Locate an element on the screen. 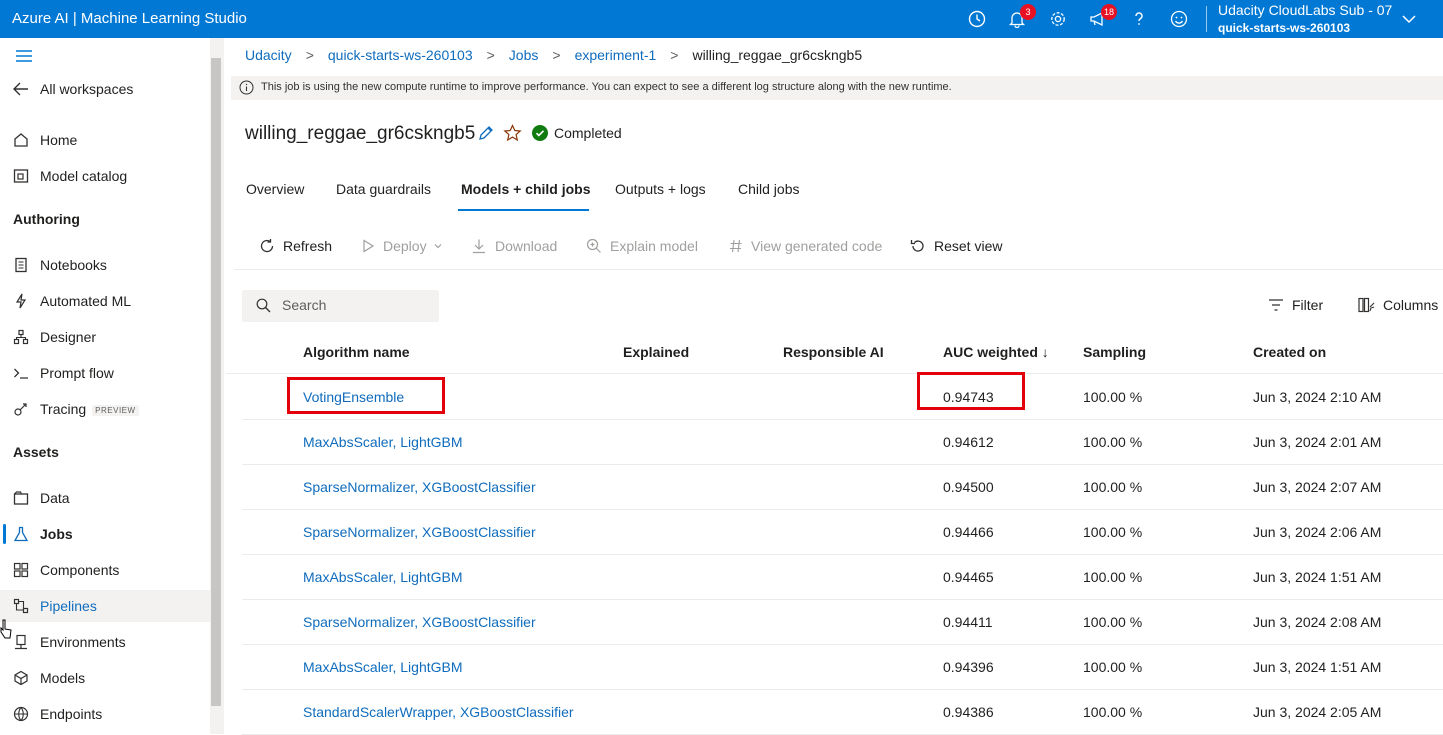  sidebar-item-components: Components is located at coordinates (105, 570).